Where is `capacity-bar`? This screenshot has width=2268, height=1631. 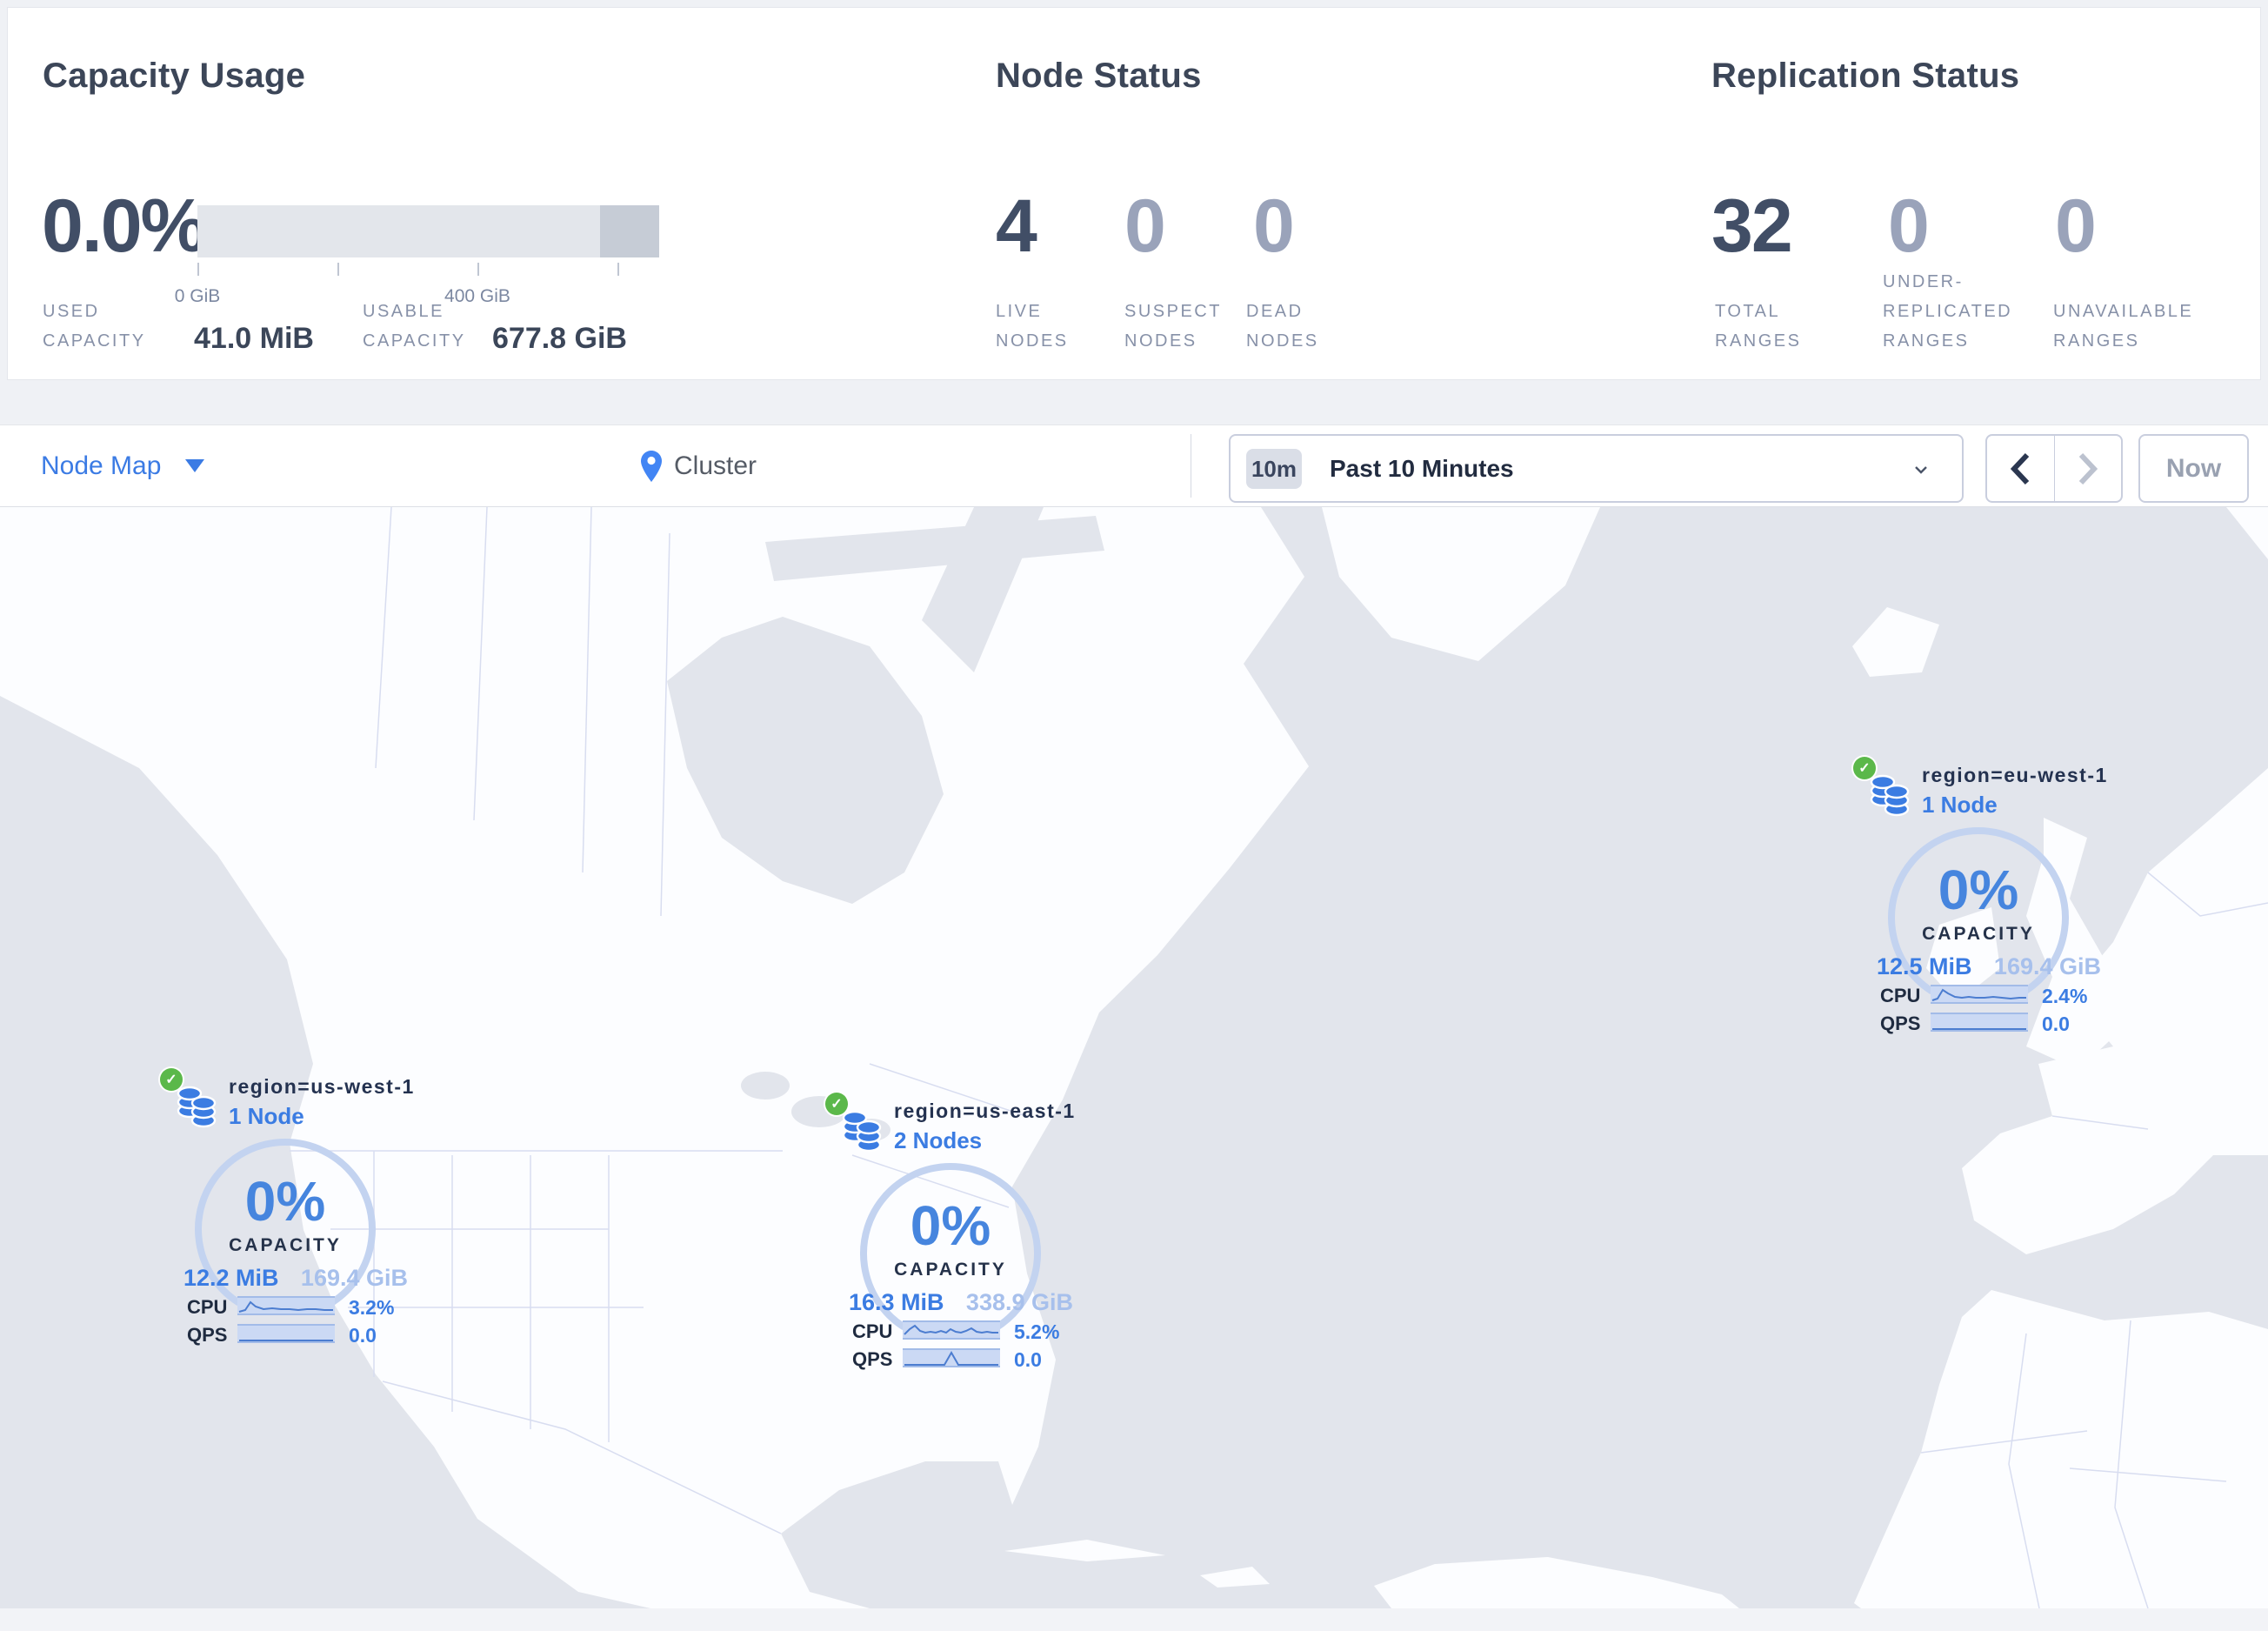 capacity-bar is located at coordinates (428, 231).